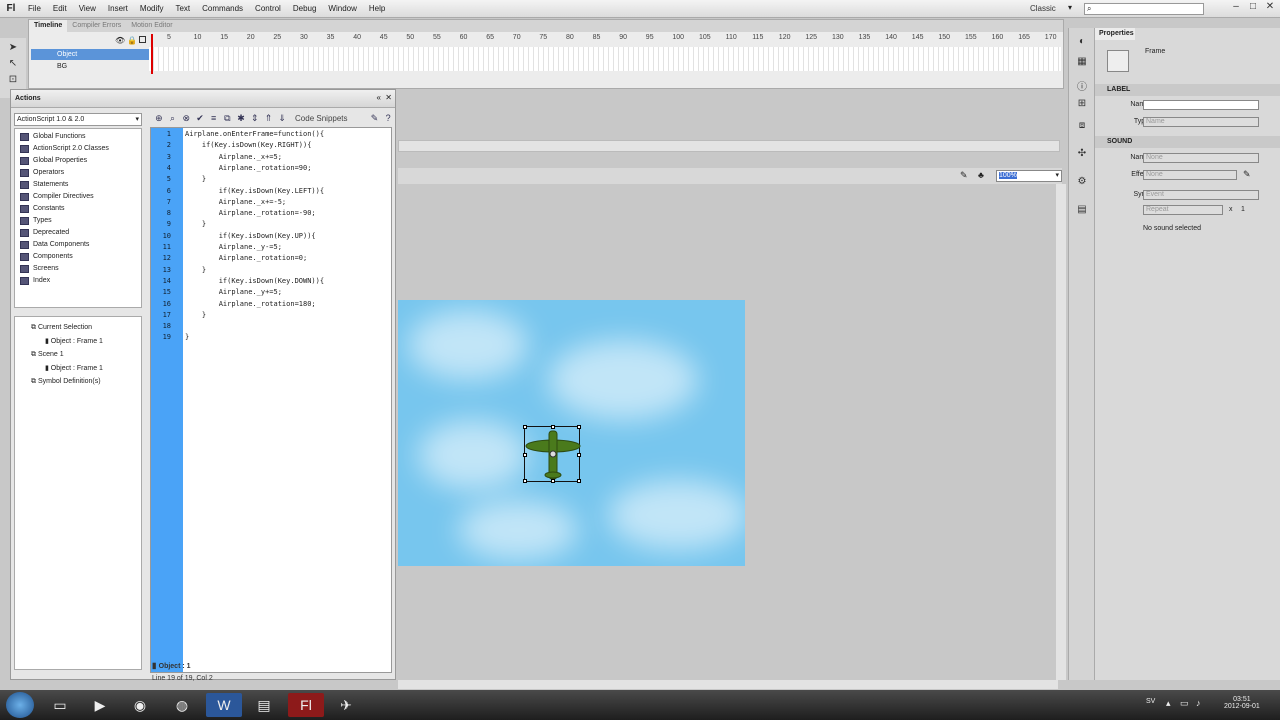  Describe the element at coordinates (47, 354) in the screenshot. I see `navigator-node: ⧉ Scene 1` at that location.